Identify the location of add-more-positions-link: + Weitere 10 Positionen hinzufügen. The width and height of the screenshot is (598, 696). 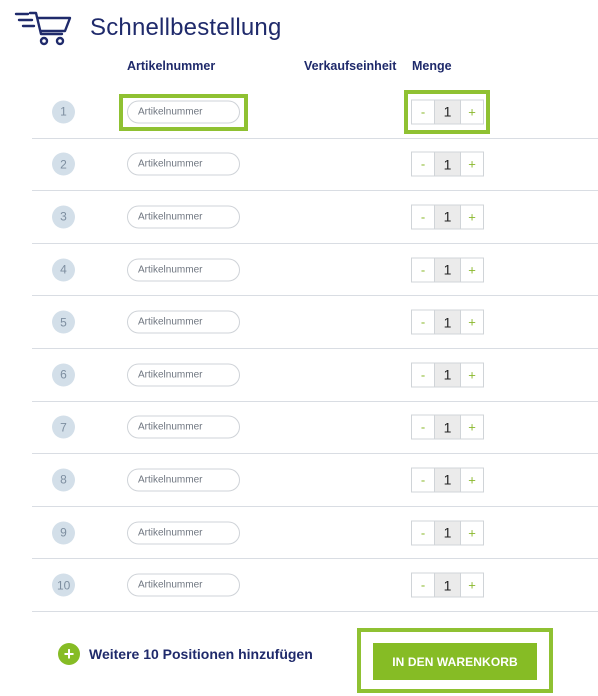
(185, 654).